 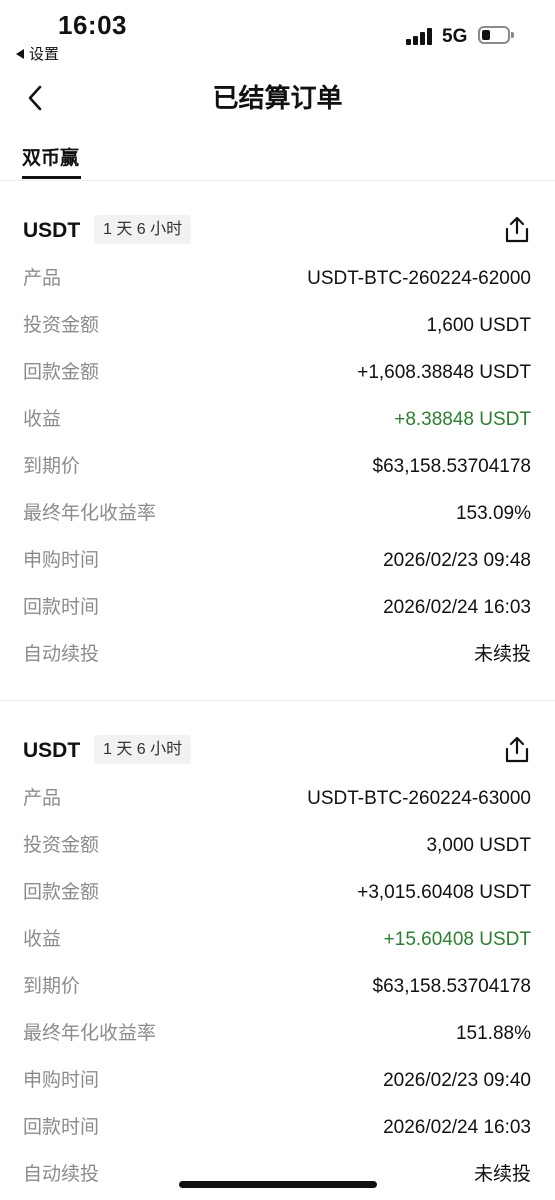 What do you see at coordinates (444, 892) in the screenshot?
I see `row-value: +3,015.60408 USDT` at bounding box center [444, 892].